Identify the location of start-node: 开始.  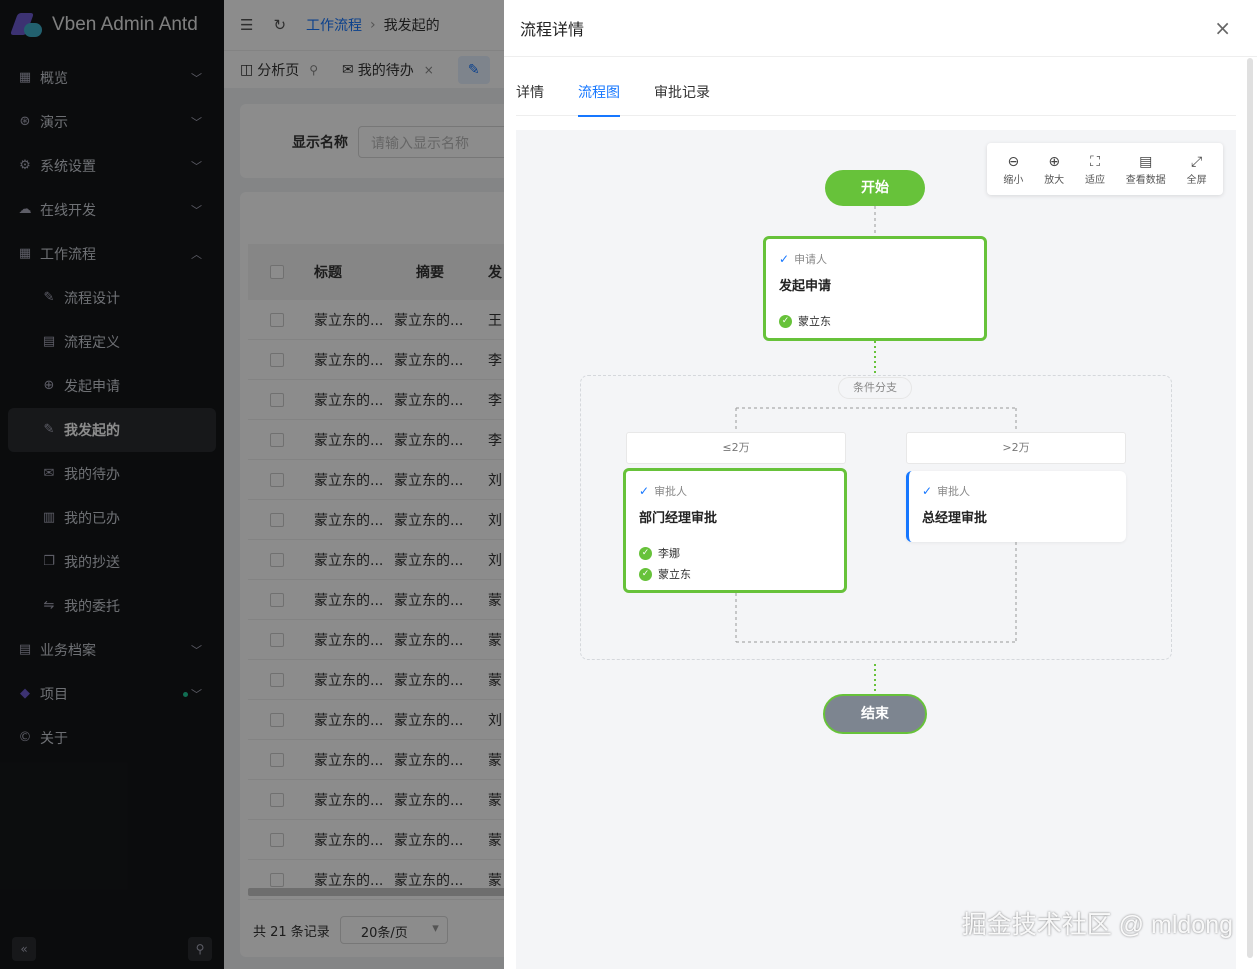
(875, 188).